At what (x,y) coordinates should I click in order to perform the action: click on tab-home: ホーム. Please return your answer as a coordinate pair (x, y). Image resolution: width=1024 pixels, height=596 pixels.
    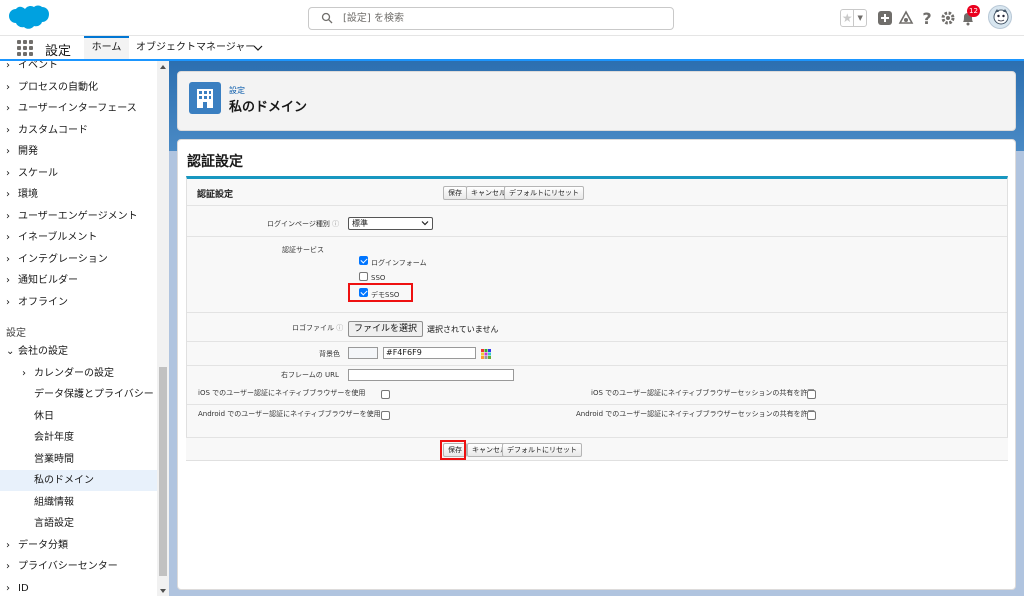
    Looking at the image, I should click on (106, 47).